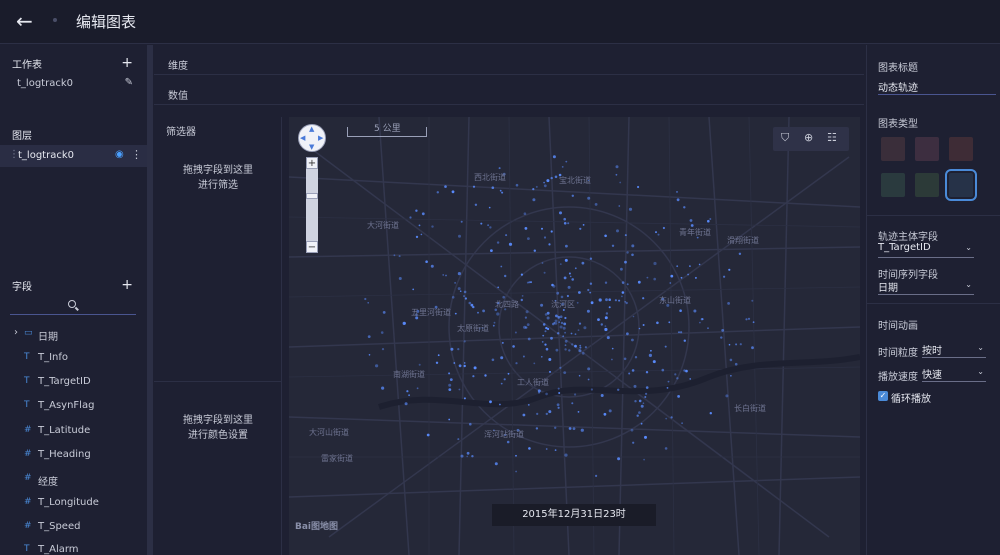 The height and width of the screenshot is (555, 1000). I want to click on field-label: T_Longitude, so click(68, 502).